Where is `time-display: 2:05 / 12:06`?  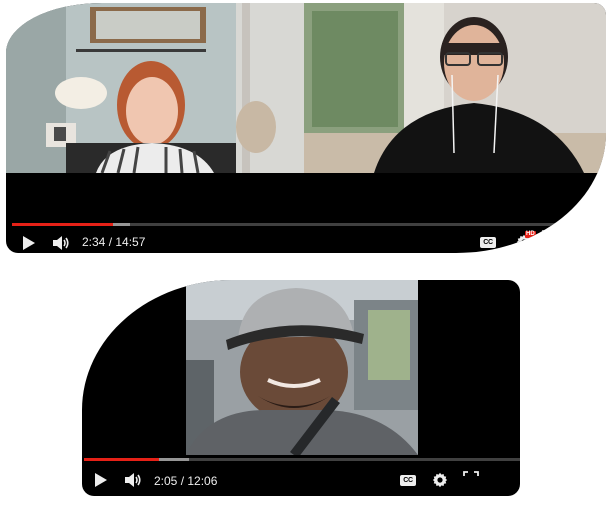 time-display: 2:05 / 12:06 is located at coordinates (186, 481).